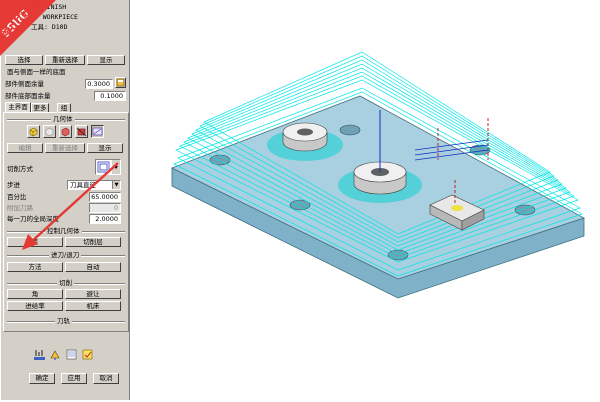 The width and height of the screenshot is (600, 402). What do you see at coordinates (63, 119) in the screenshot?
I see `geometry-title: 几何体` at bounding box center [63, 119].